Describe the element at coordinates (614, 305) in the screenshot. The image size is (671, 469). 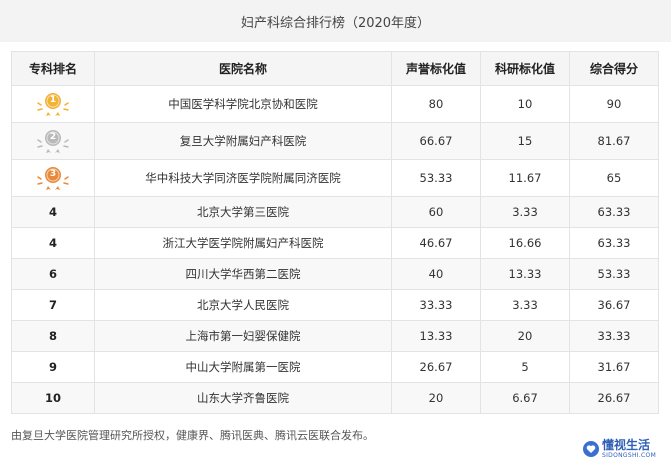
I see `score-cell: 36.67` at that location.